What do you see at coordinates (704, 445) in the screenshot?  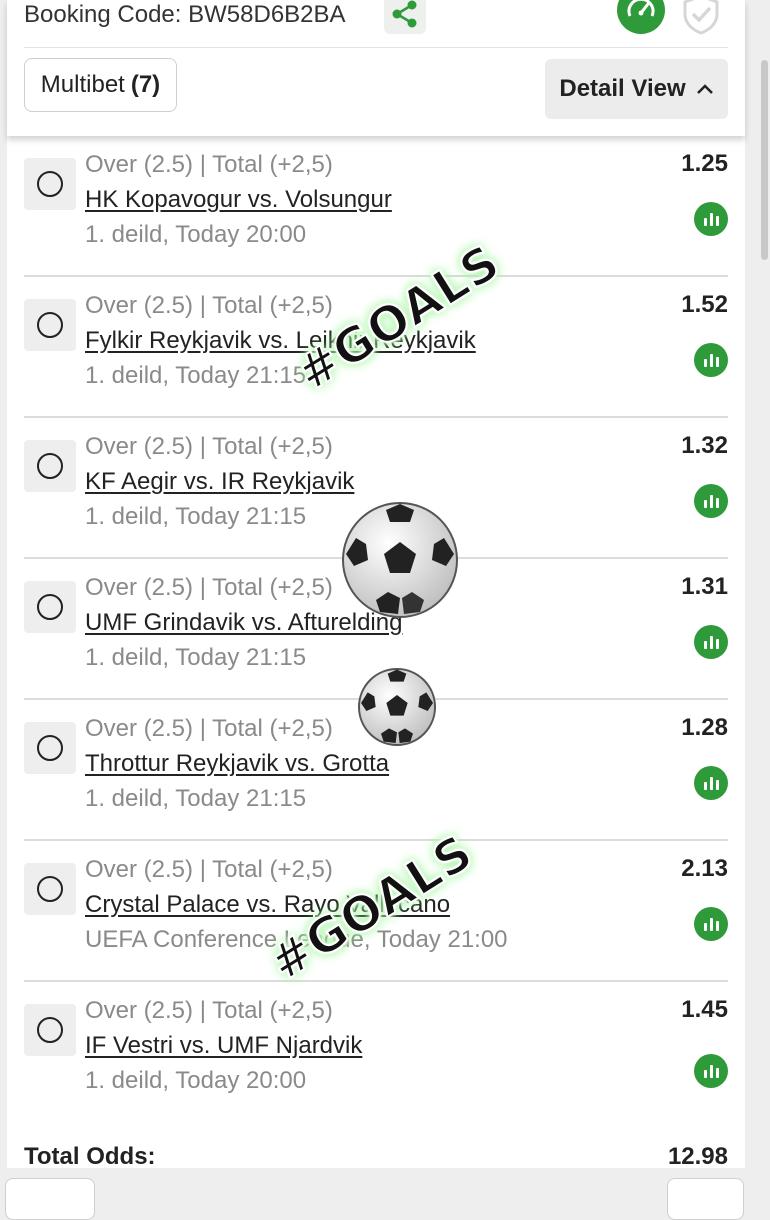 I see `bet-odds: 1.32` at bounding box center [704, 445].